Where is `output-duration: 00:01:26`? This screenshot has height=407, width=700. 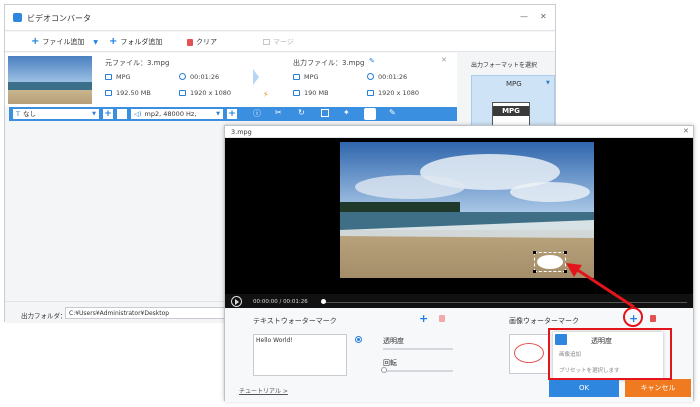
output-duration: 00:01:26 is located at coordinates (387, 77).